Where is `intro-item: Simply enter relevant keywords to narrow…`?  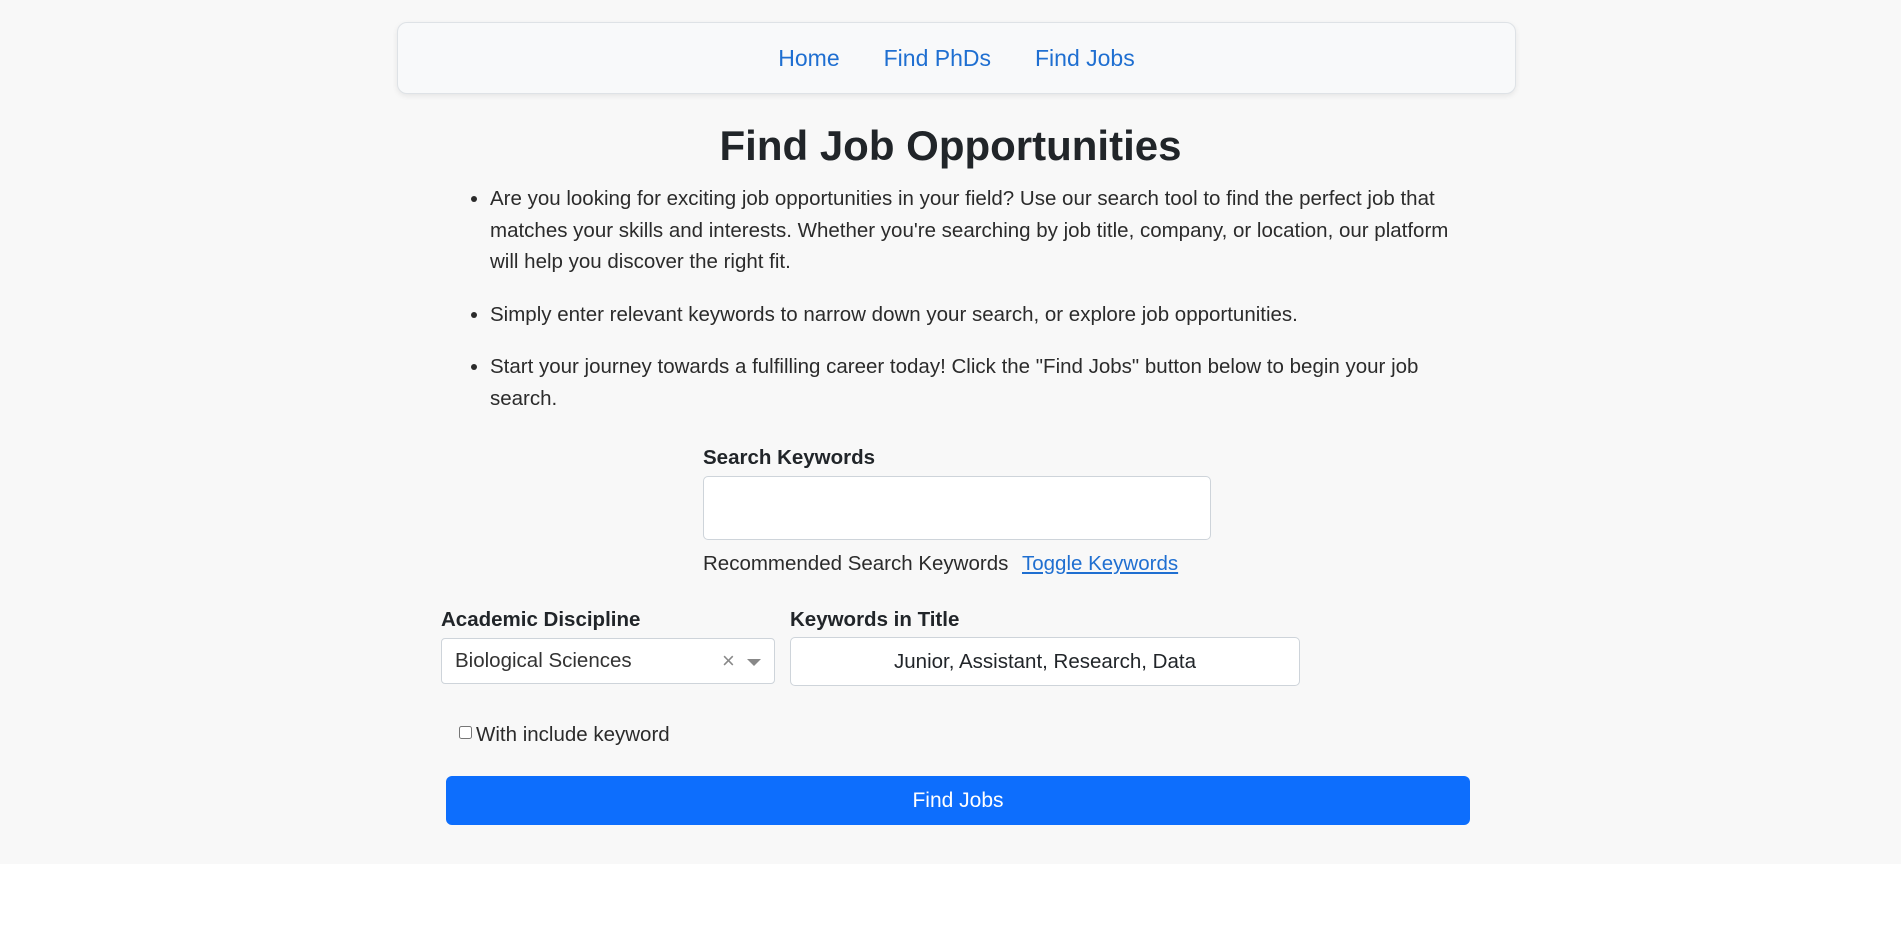
intro-item: Simply enter relevant keywords to narrow… is located at coordinates (975, 315).